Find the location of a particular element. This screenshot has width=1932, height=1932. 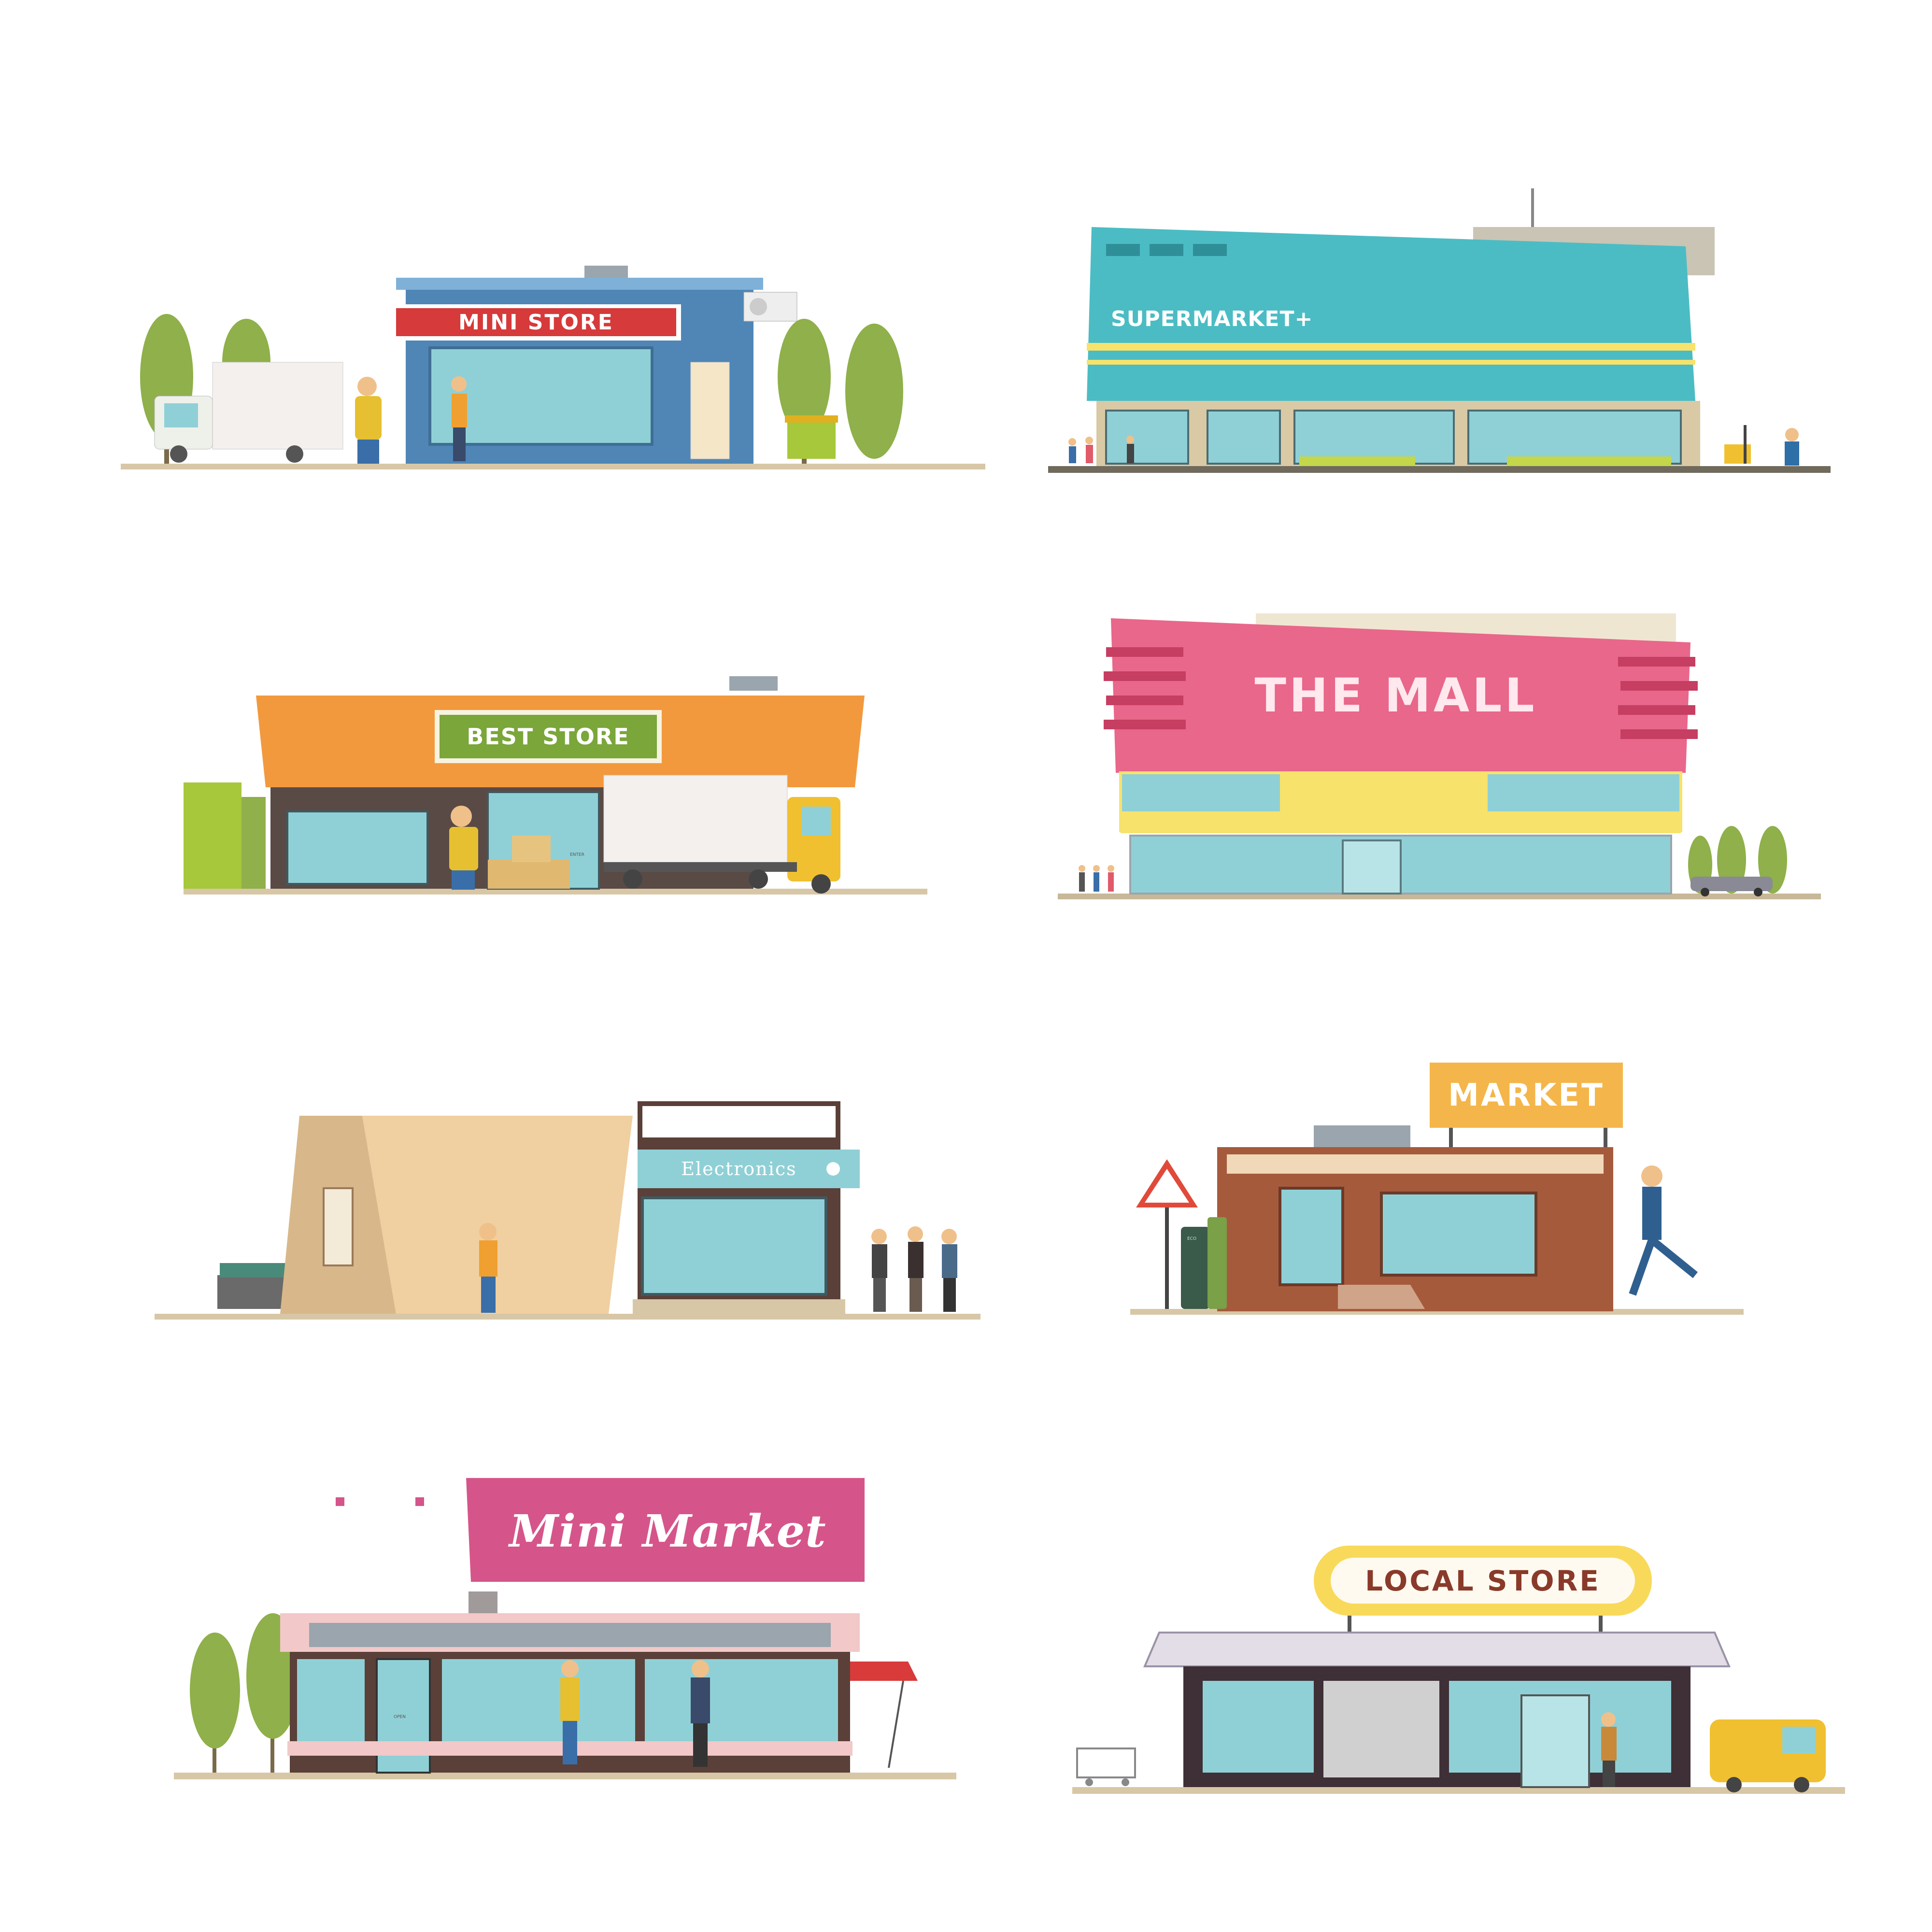

mini-store-illustration is located at coordinates (553, 367).